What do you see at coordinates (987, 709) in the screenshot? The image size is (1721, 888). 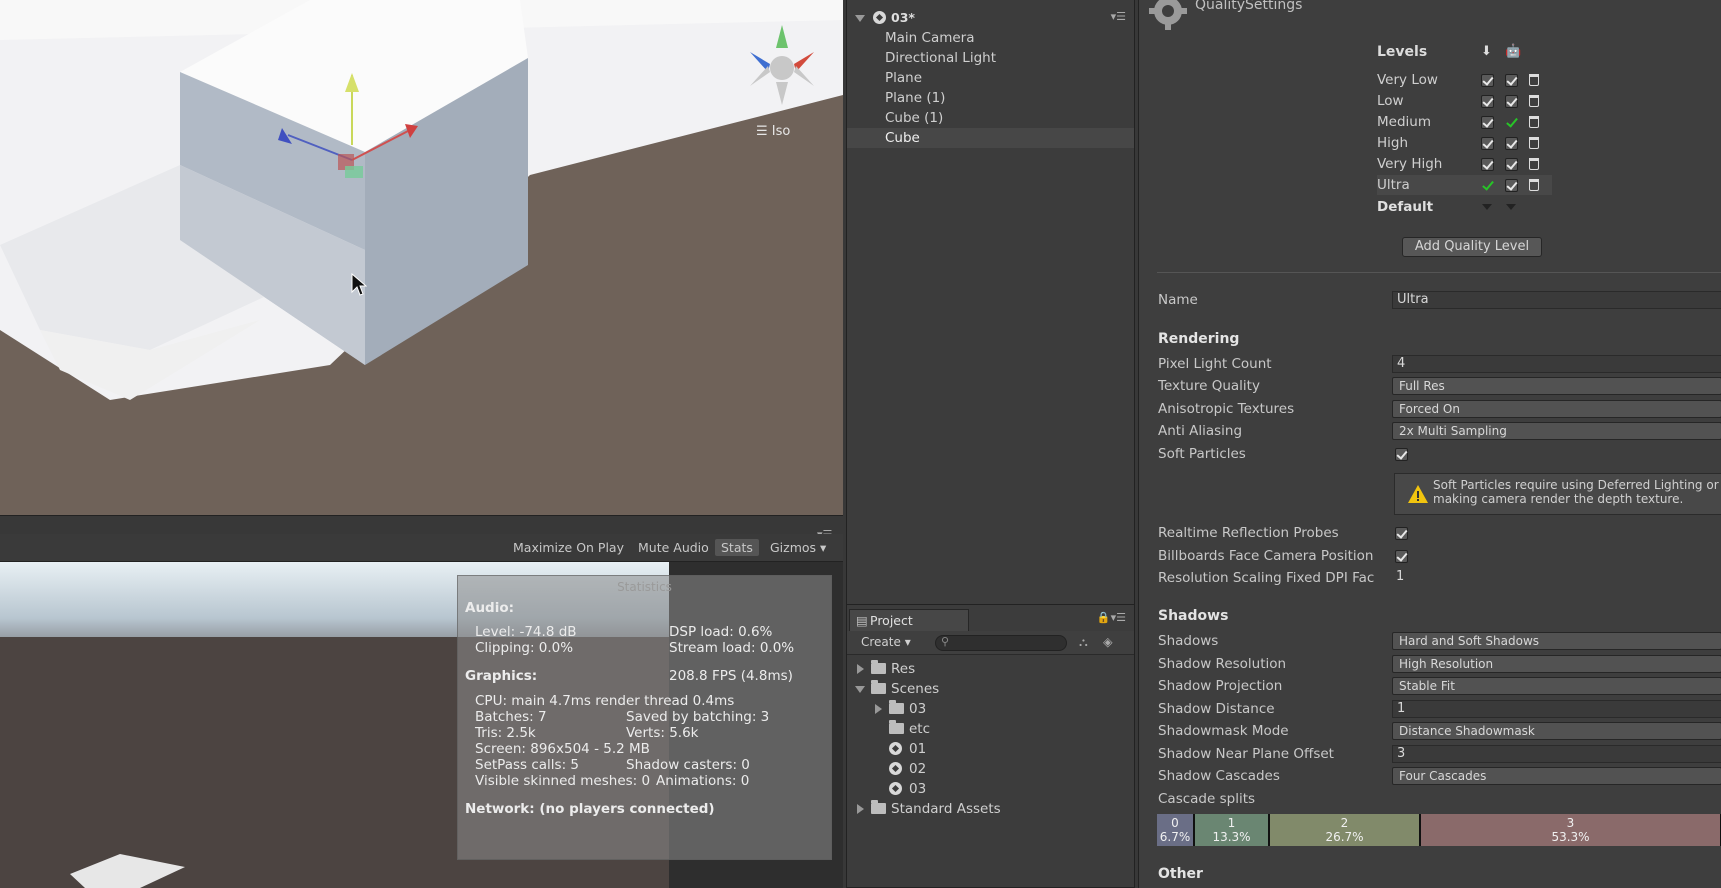 I see `project-folder-03: 03` at bounding box center [987, 709].